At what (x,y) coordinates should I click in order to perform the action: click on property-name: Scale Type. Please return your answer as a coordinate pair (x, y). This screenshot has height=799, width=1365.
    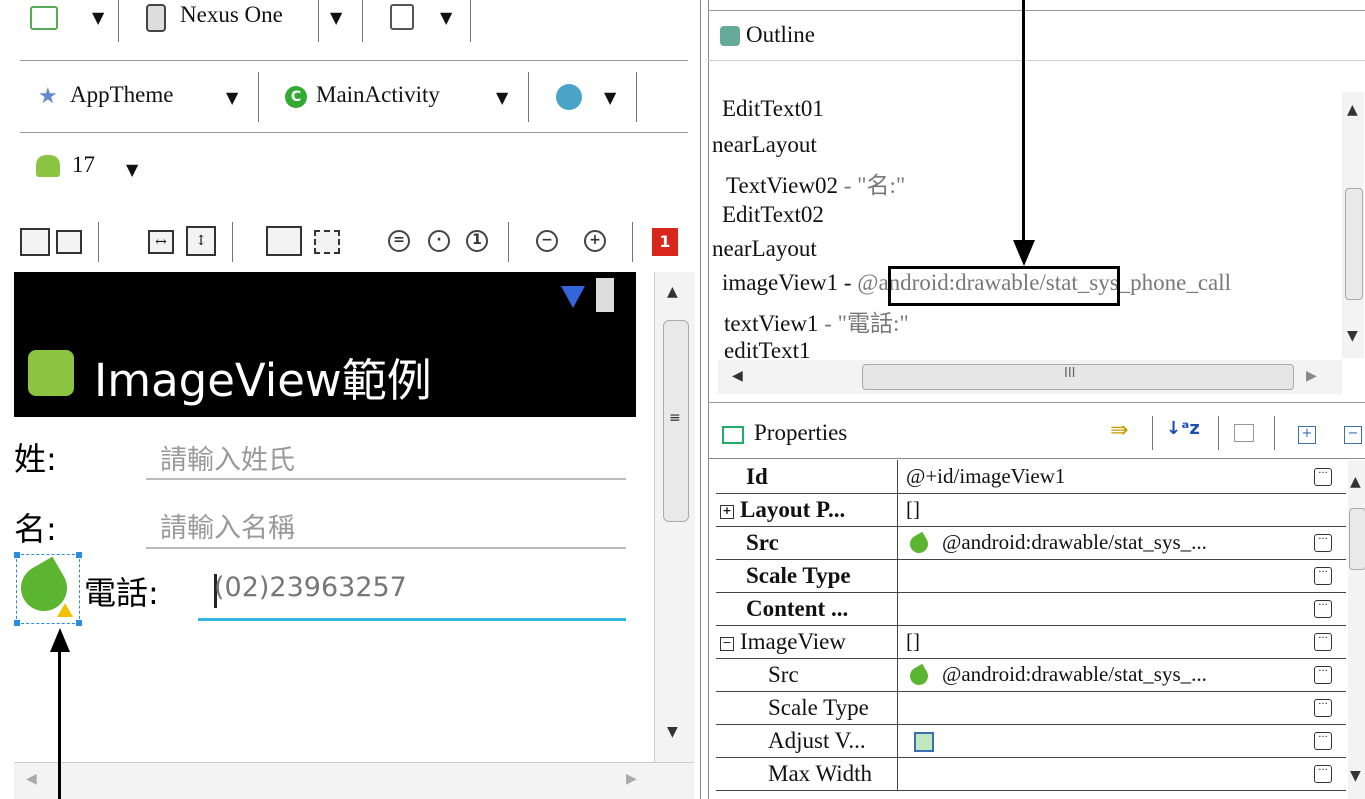
    Looking at the image, I should click on (807, 575).